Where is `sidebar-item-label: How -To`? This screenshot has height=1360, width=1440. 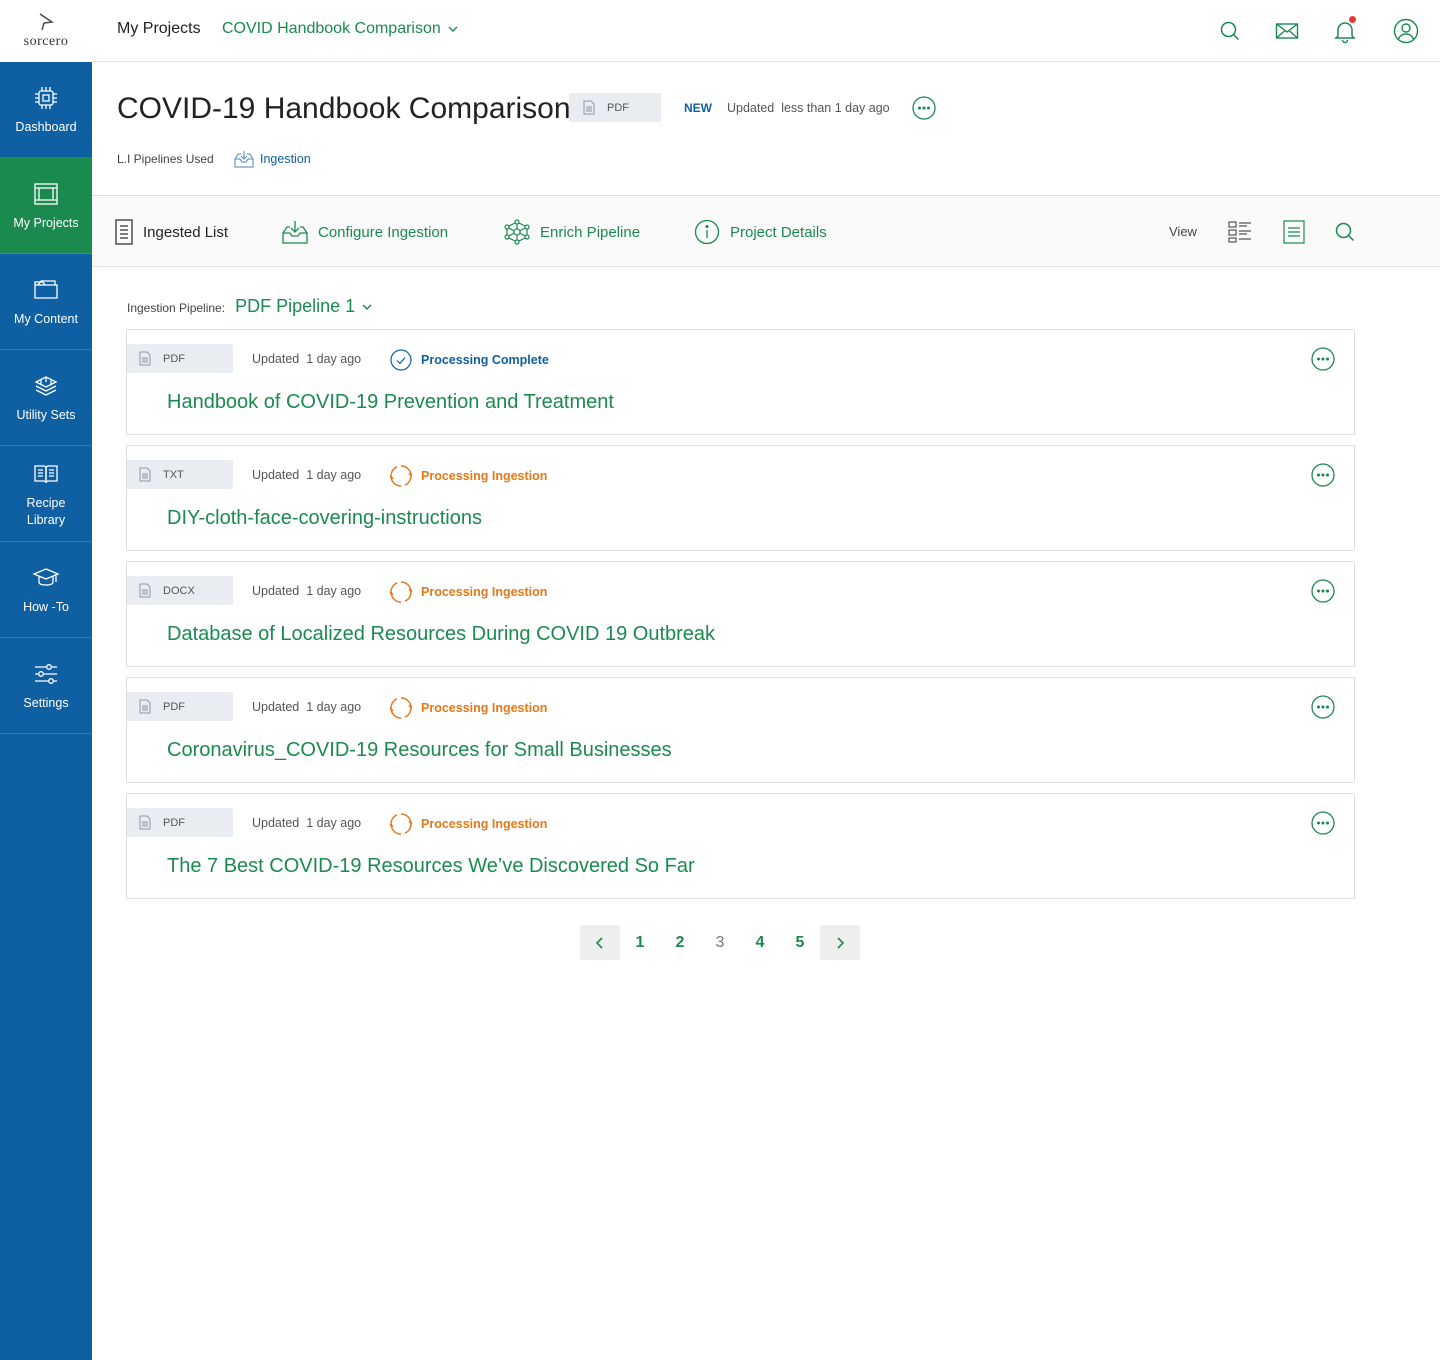 sidebar-item-label: How -To is located at coordinates (46, 607).